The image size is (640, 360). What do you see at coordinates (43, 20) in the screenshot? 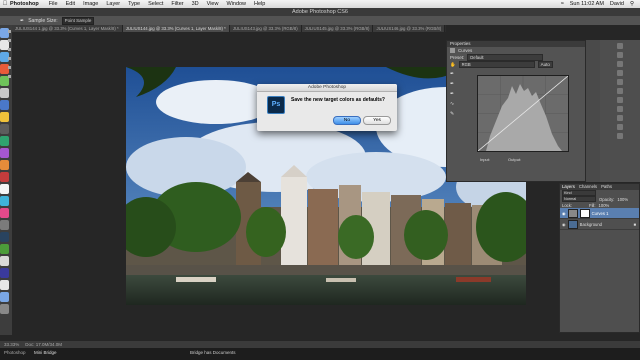
I see `sample-size-label: Sample Size:` at bounding box center [43, 20].